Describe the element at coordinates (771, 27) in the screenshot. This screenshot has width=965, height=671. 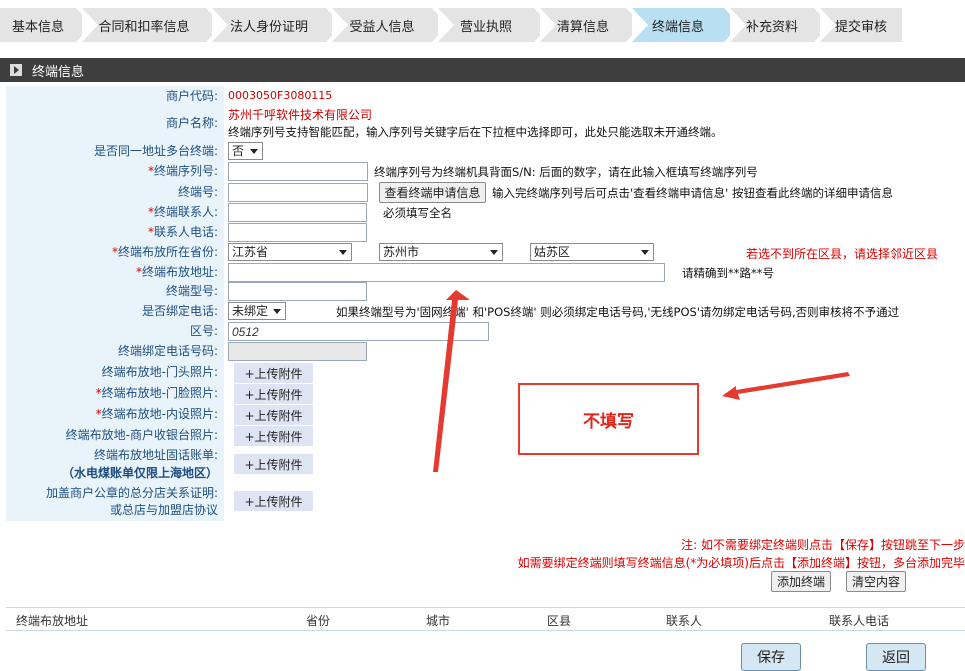
I see `tab-label: 补充资料` at that location.